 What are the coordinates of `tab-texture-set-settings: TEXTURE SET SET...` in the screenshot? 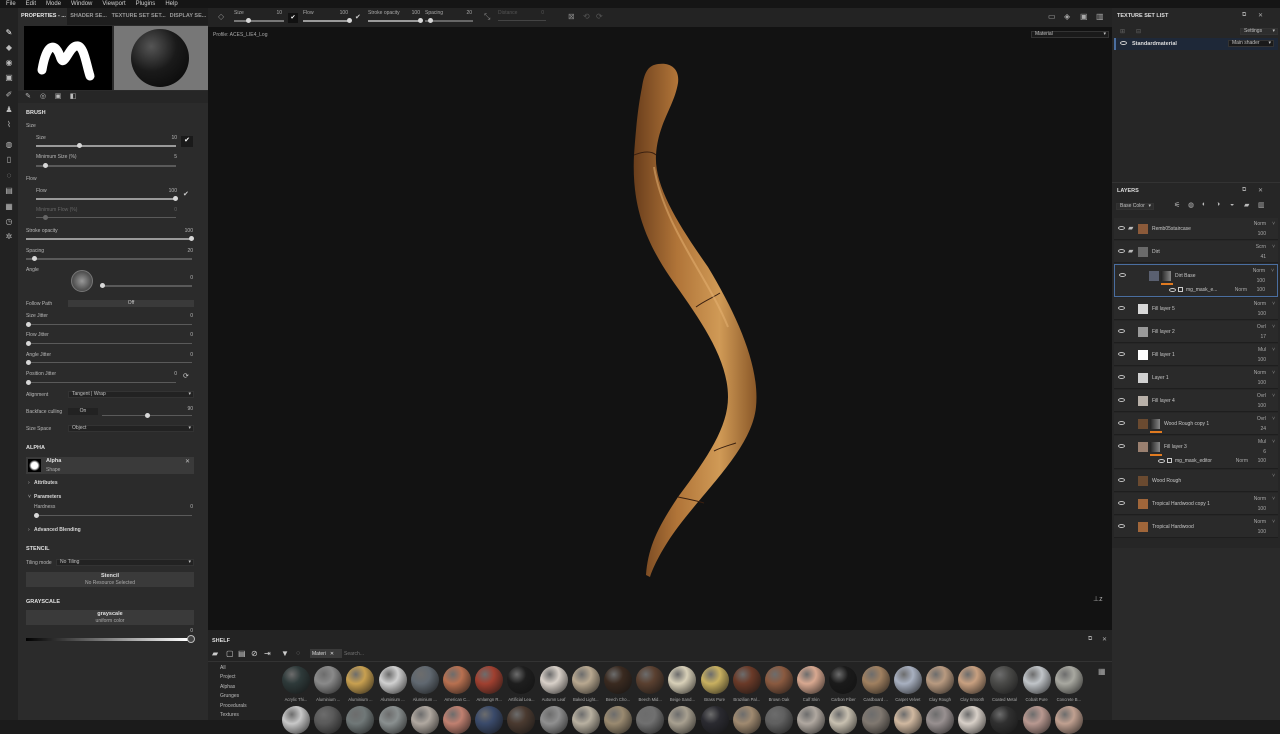 It's located at (138, 16).